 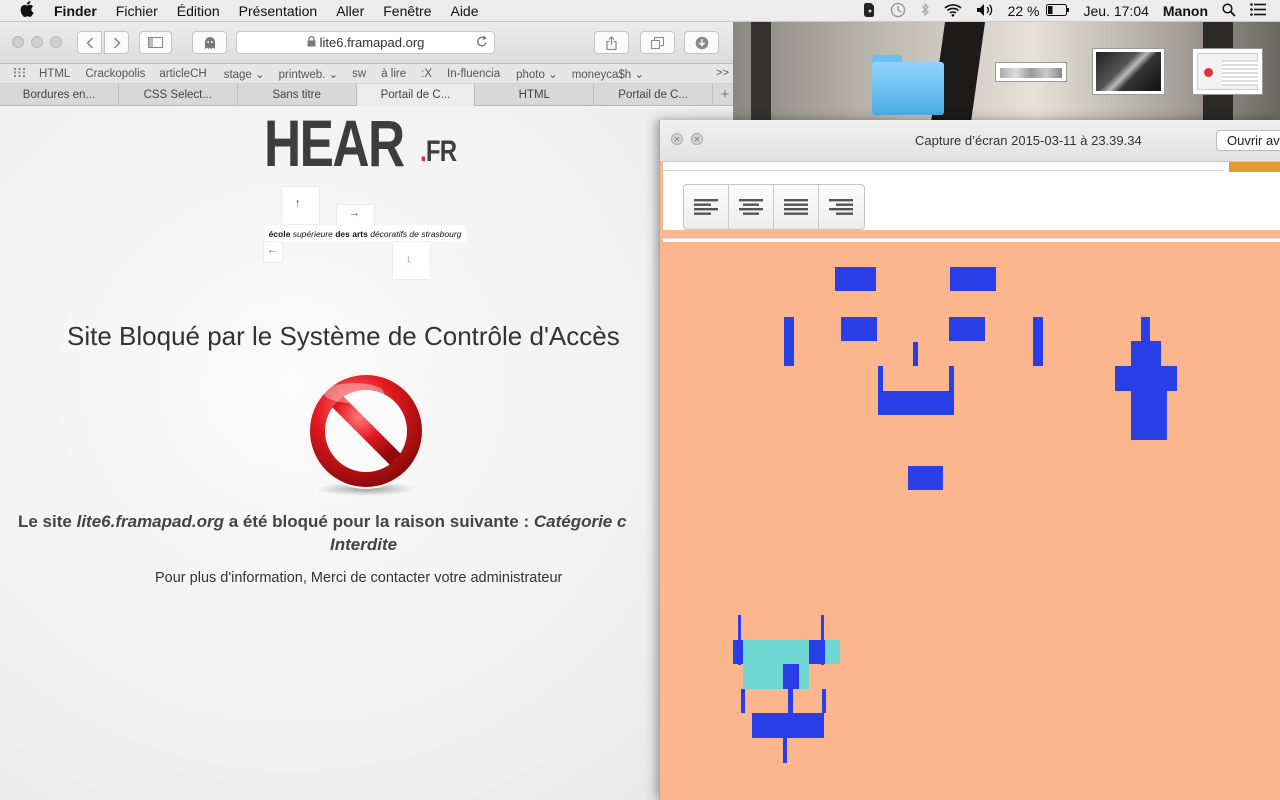 I want to click on menu-aide: Aide, so click(x=464, y=11).